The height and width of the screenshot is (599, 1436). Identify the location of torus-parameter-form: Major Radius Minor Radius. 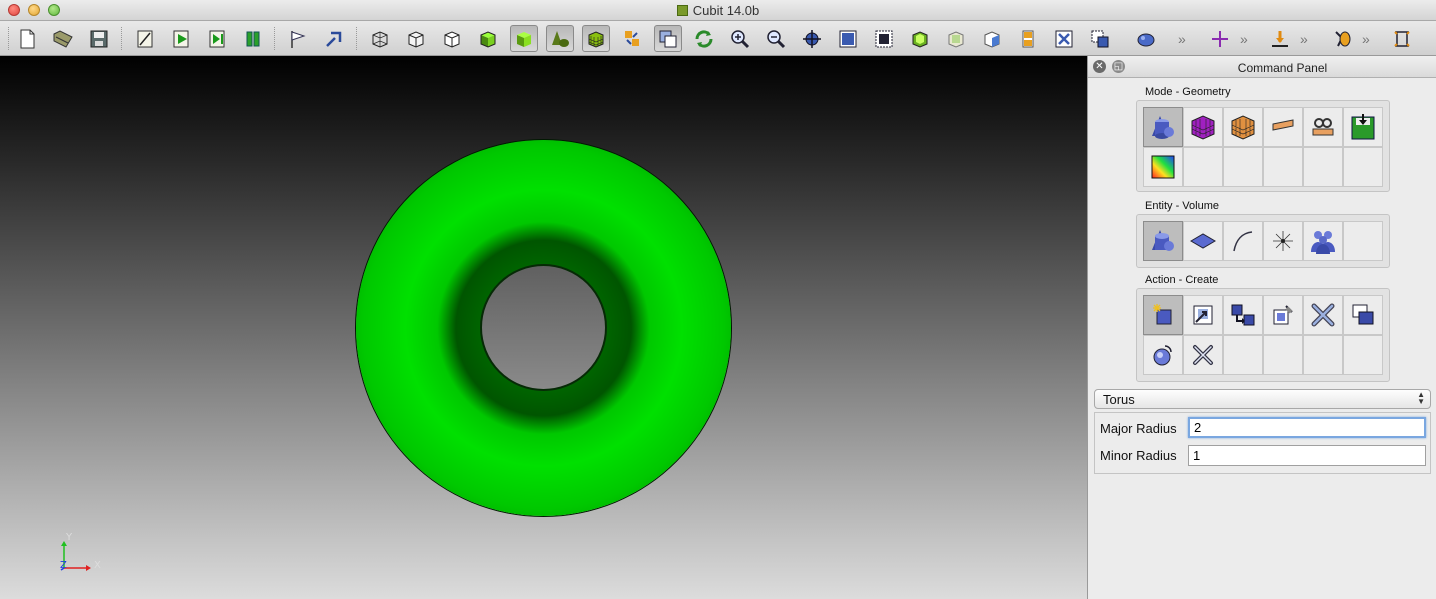
(1262, 443).